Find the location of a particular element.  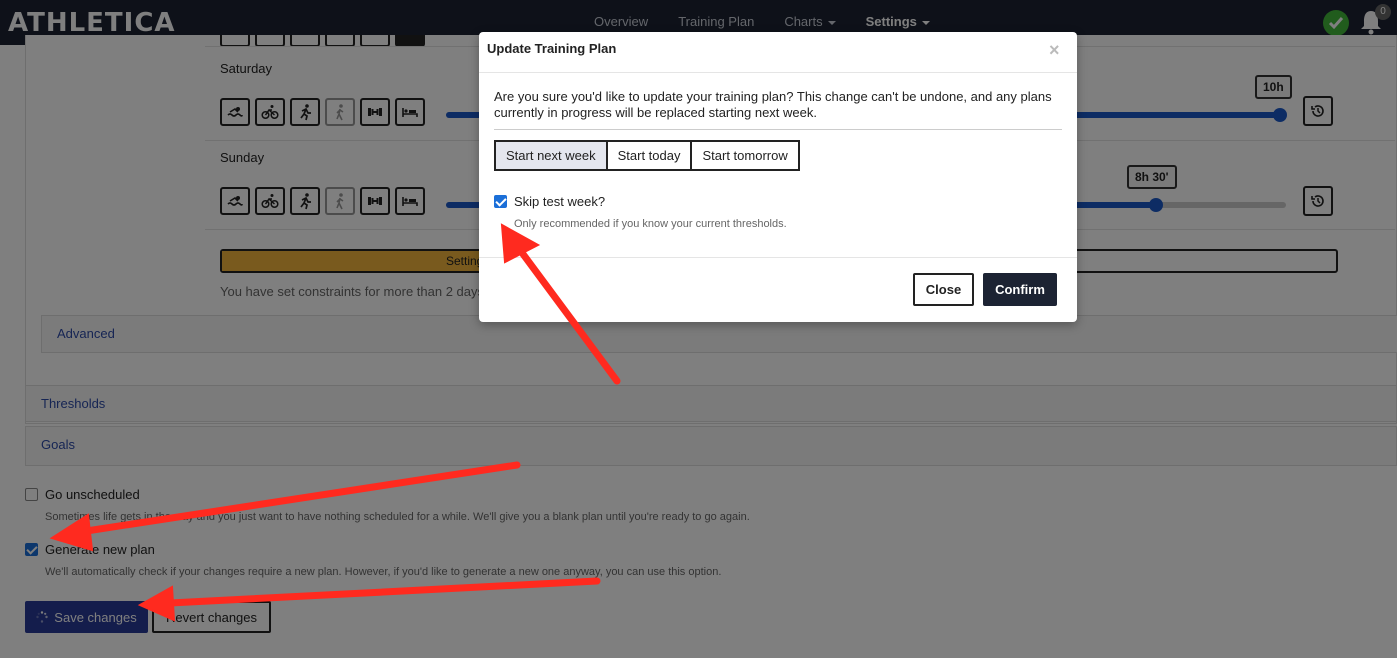

start-today-button: Start today is located at coordinates (649, 155).